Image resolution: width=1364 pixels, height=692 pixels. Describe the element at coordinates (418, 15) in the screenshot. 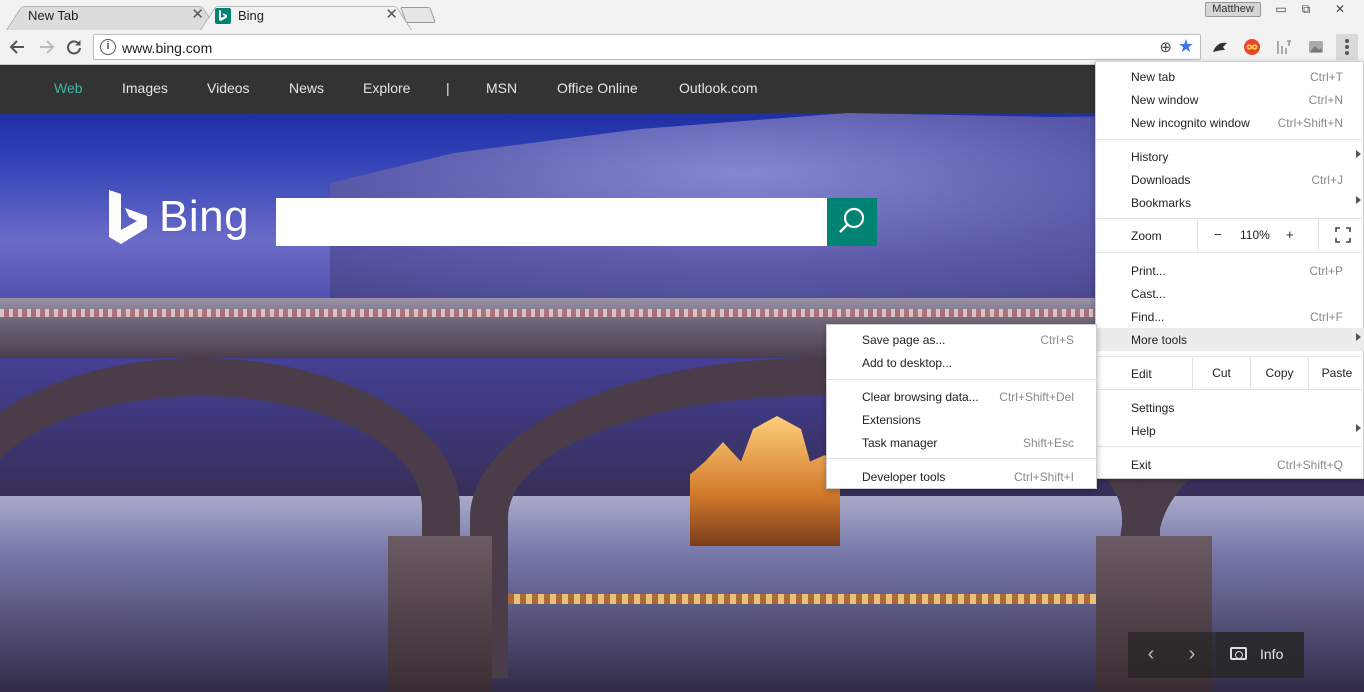

I see `new-tab-button` at that location.